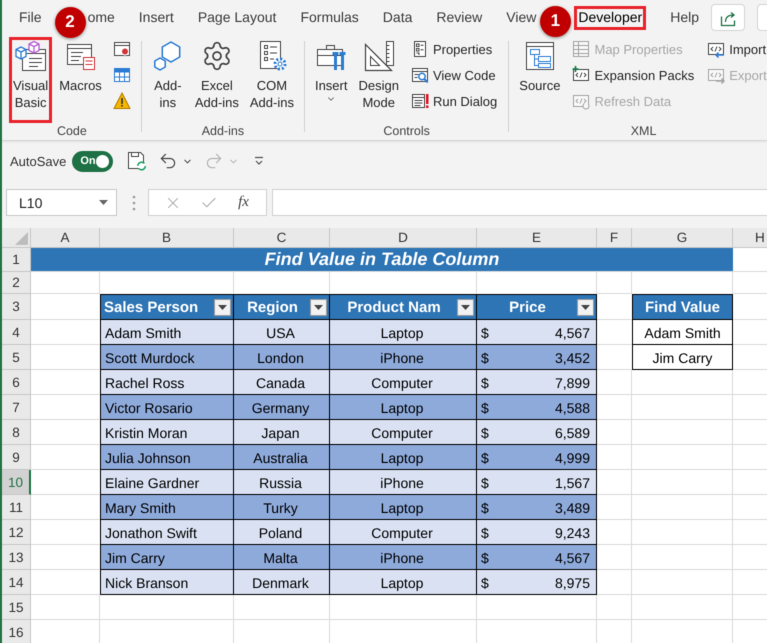 This screenshot has height=643, width=767. Describe the element at coordinates (93, 161) in the screenshot. I see `autosave-toggle: On` at that location.